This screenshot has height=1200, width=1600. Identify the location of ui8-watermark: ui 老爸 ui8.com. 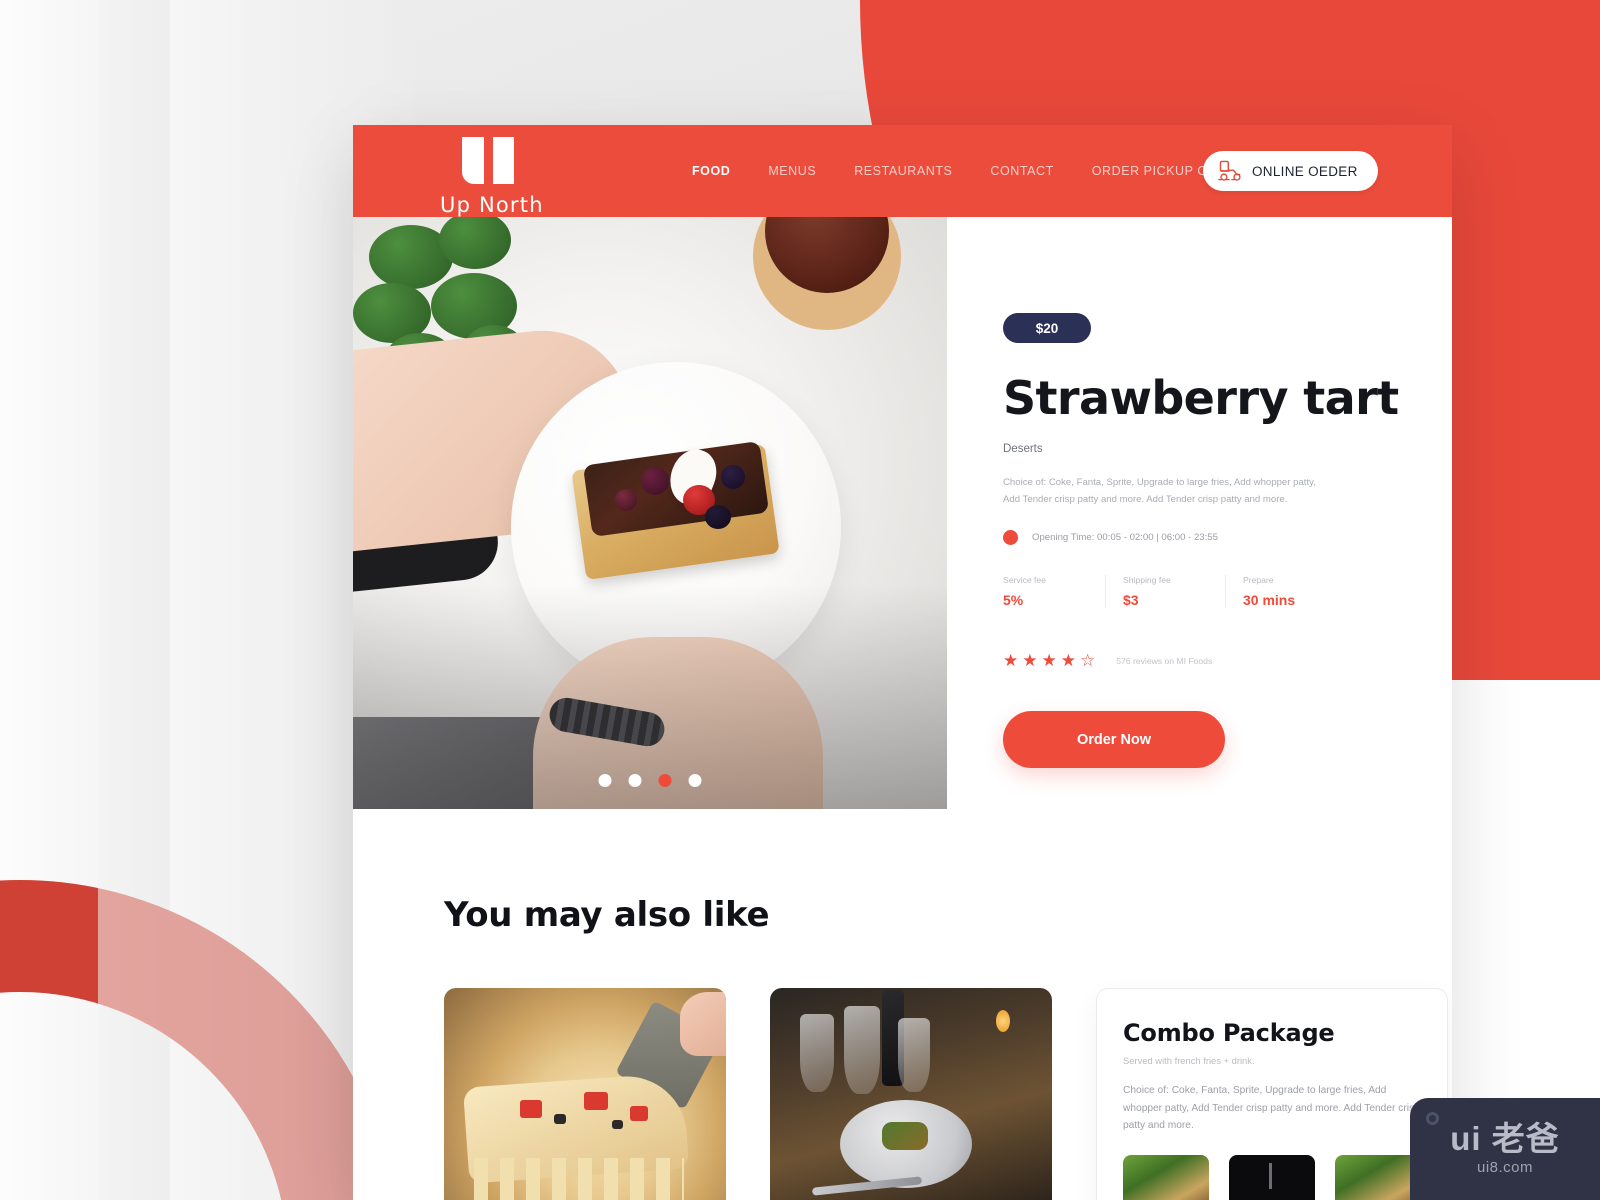
(1505, 1149).